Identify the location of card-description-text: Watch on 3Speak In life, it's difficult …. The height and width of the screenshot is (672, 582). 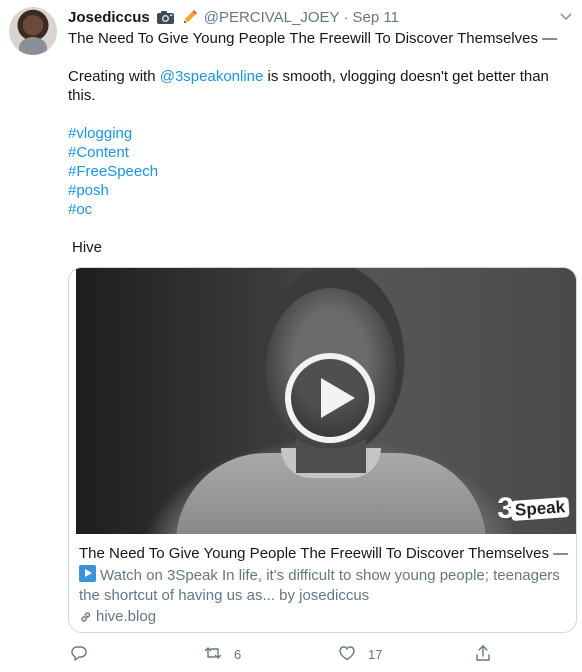
(319, 585).